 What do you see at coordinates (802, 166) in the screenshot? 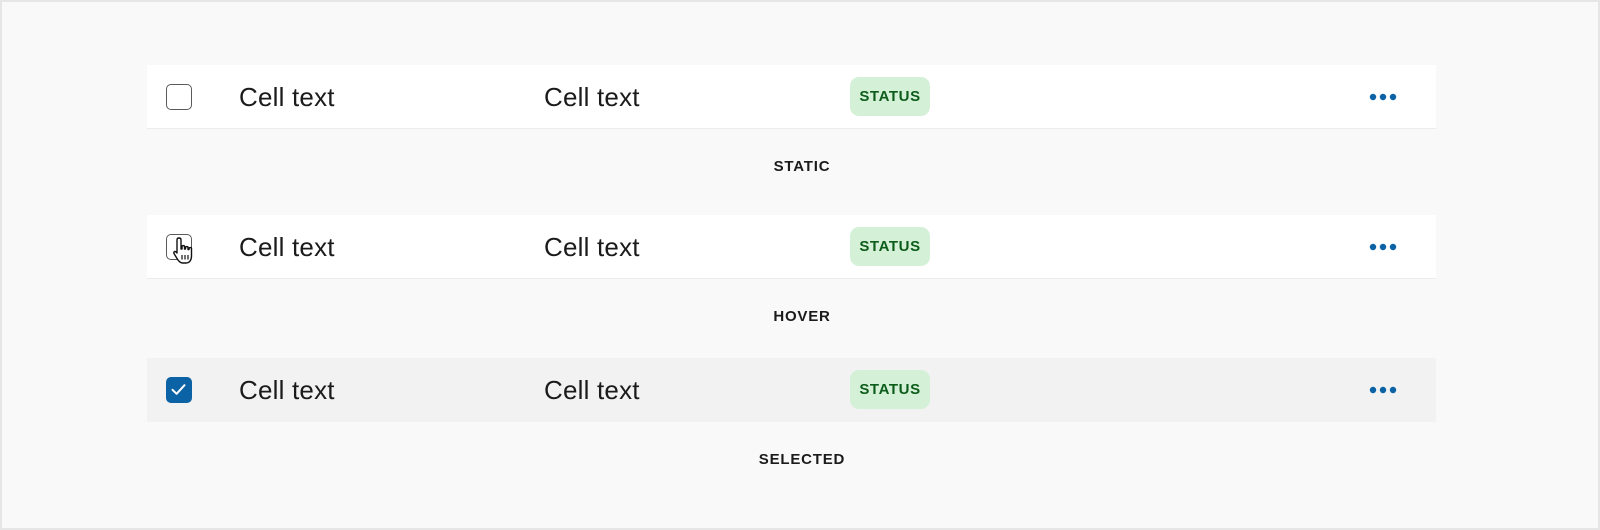
I see `state-label-static: STATIC` at bounding box center [802, 166].